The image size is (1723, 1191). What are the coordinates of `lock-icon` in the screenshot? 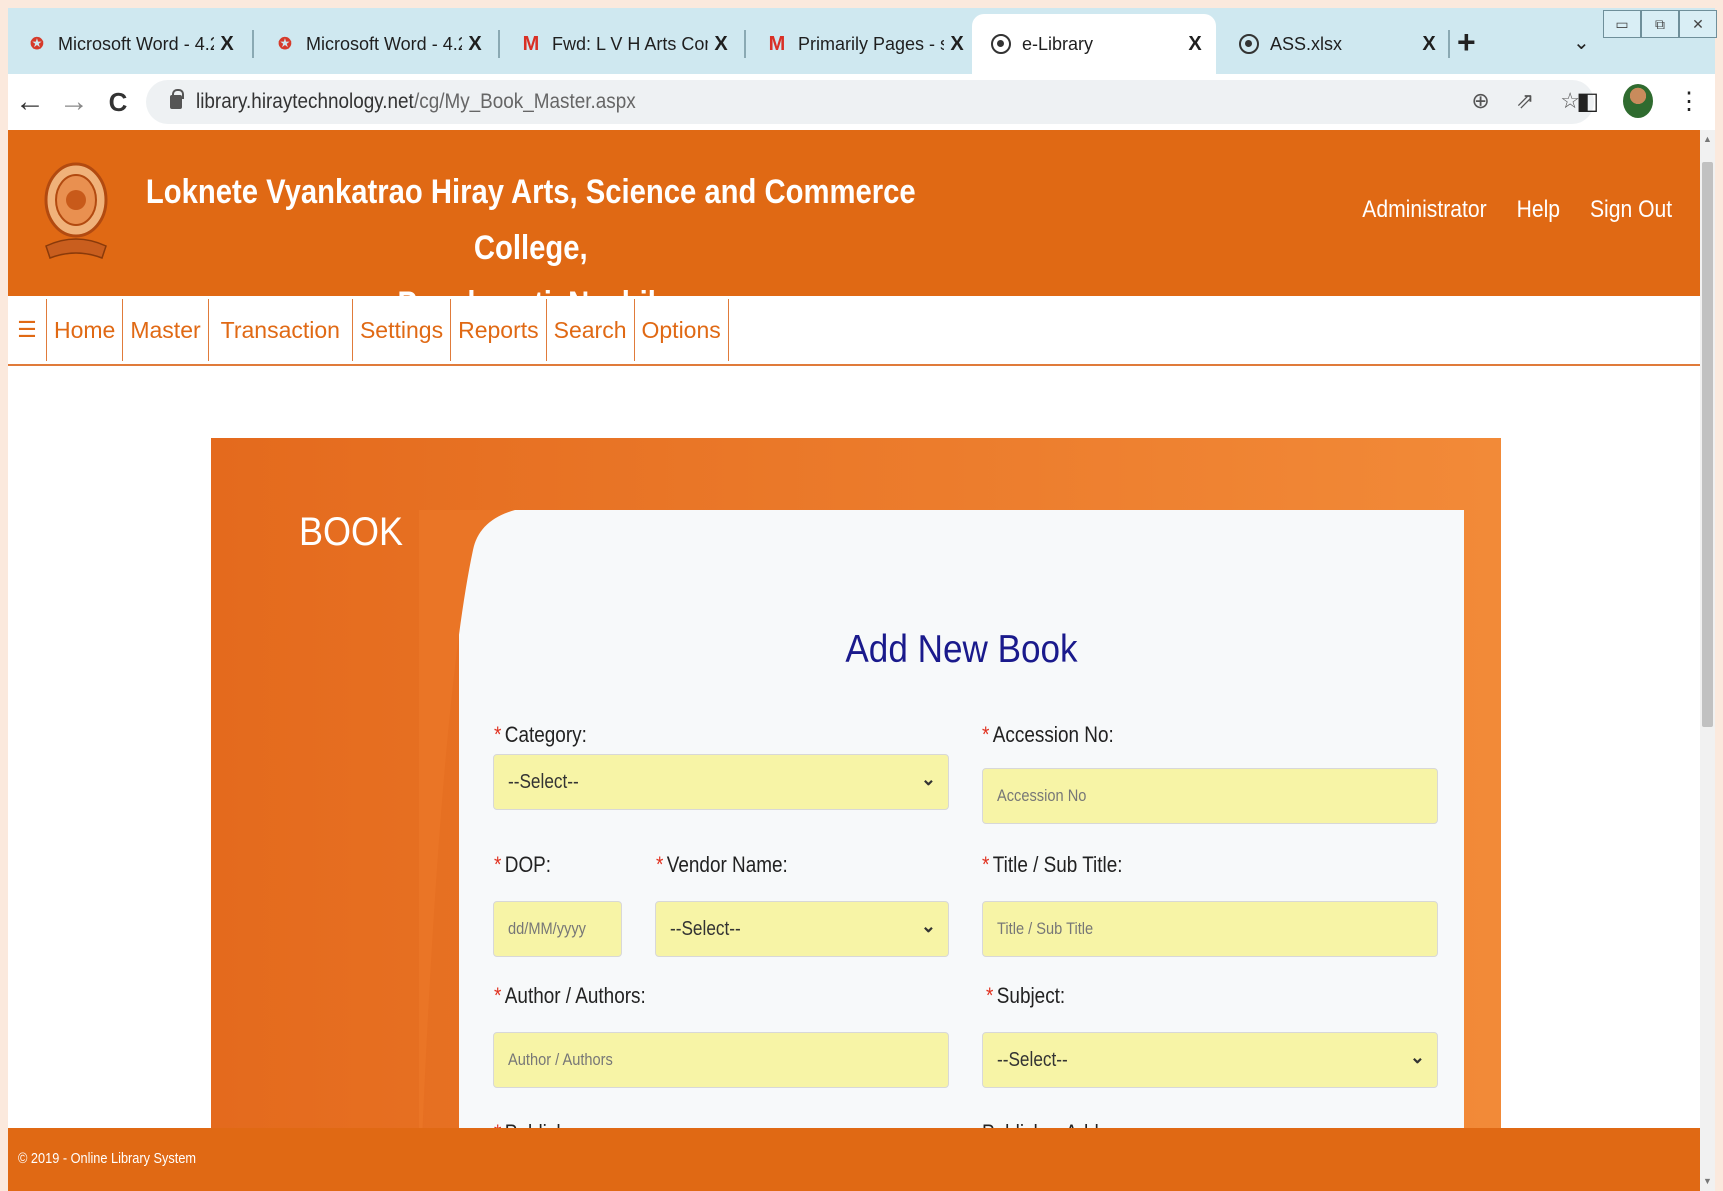 It's located at (177, 99).